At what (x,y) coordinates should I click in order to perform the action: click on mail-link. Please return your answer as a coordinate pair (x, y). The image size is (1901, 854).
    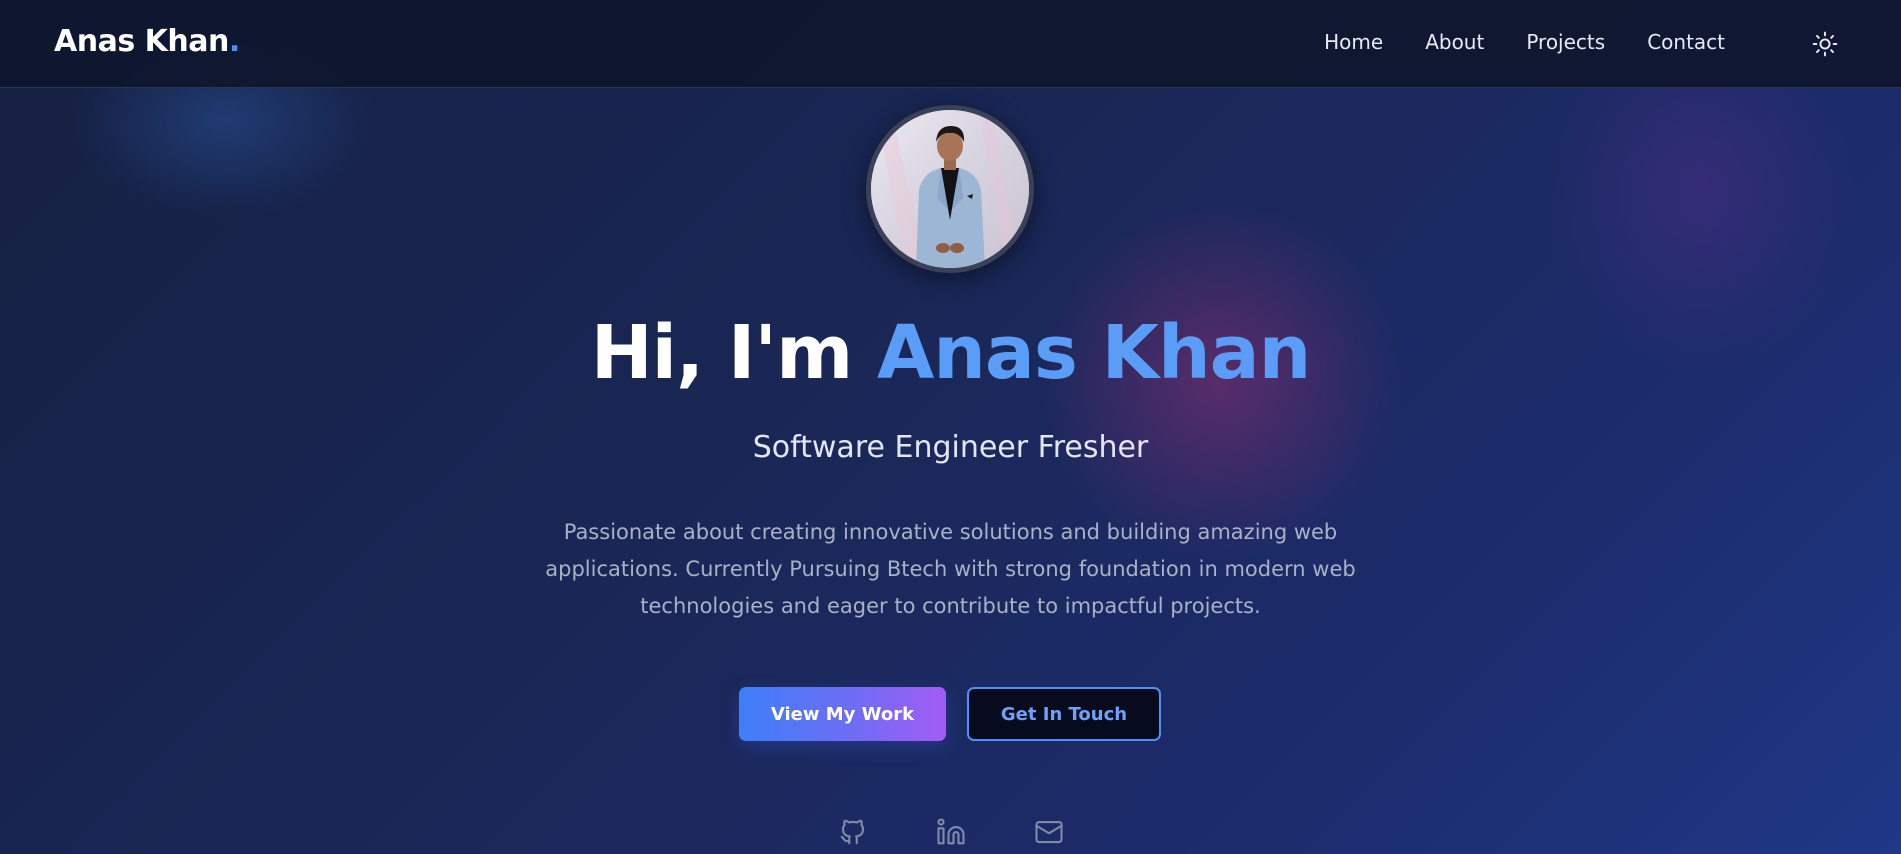
    Looking at the image, I should click on (1049, 832).